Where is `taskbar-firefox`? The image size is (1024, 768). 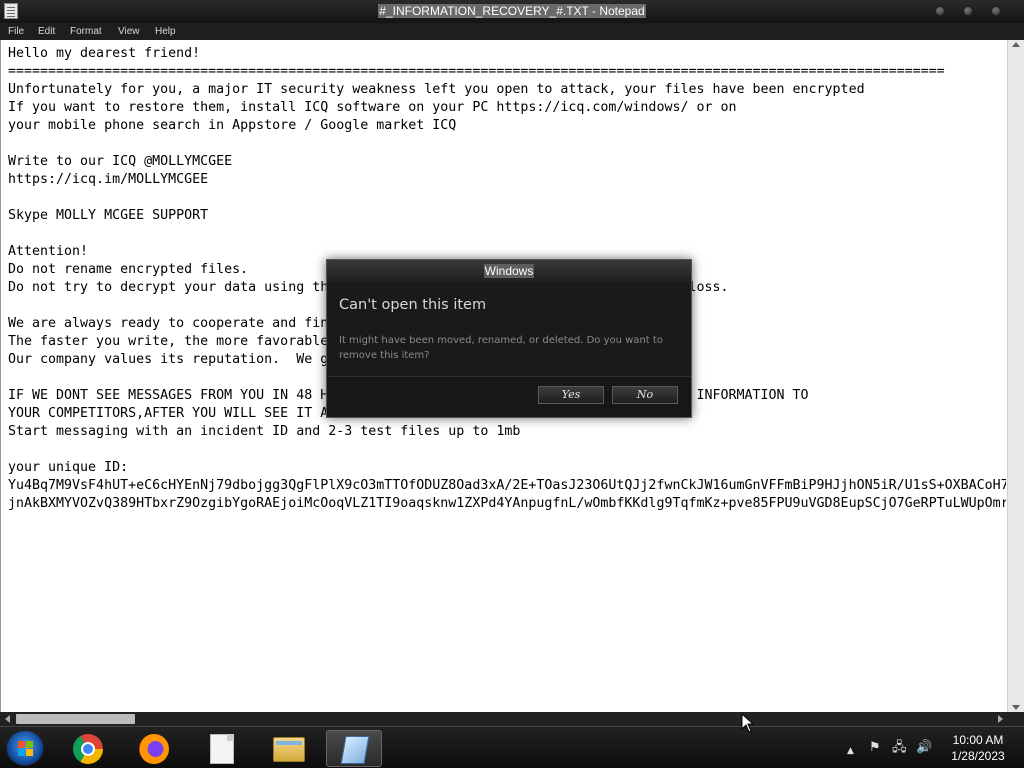 taskbar-firefox is located at coordinates (154, 748).